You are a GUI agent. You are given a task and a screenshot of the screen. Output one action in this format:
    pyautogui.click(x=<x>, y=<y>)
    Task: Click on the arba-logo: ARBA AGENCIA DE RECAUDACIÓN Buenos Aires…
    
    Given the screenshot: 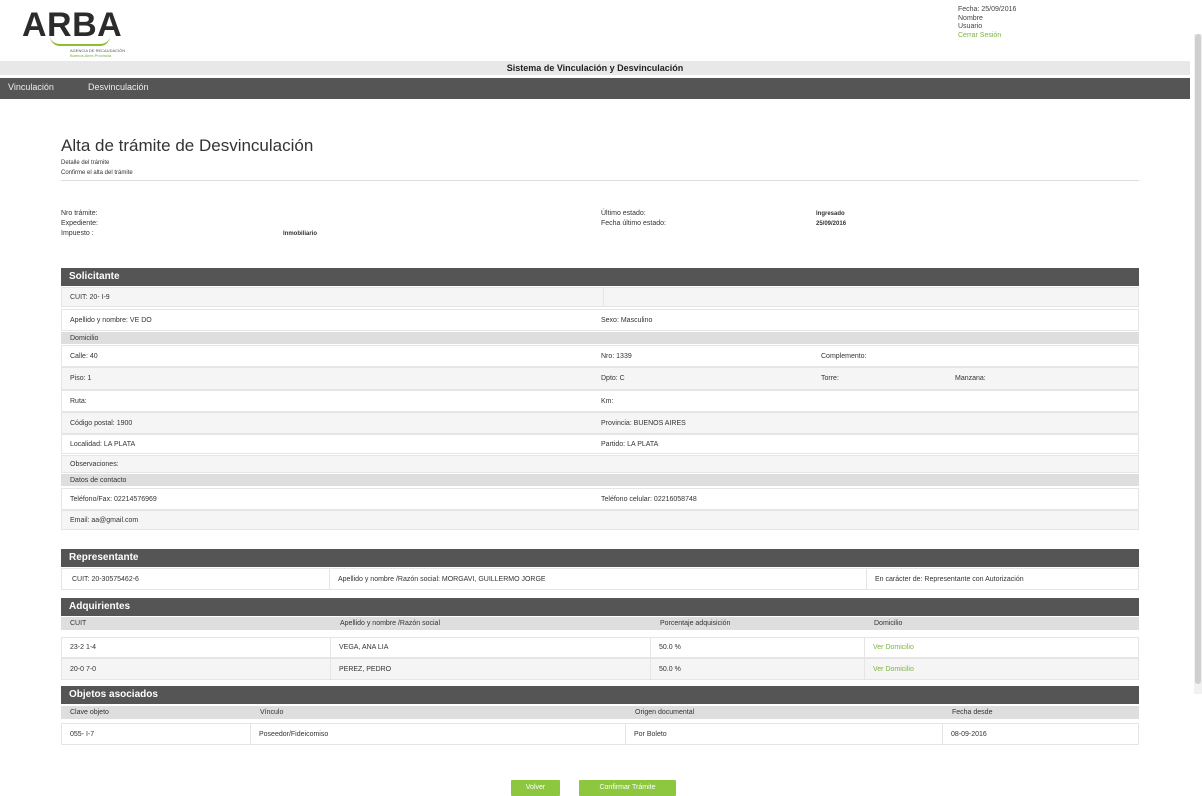 What is the action you would take?
    pyautogui.click(x=73, y=33)
    